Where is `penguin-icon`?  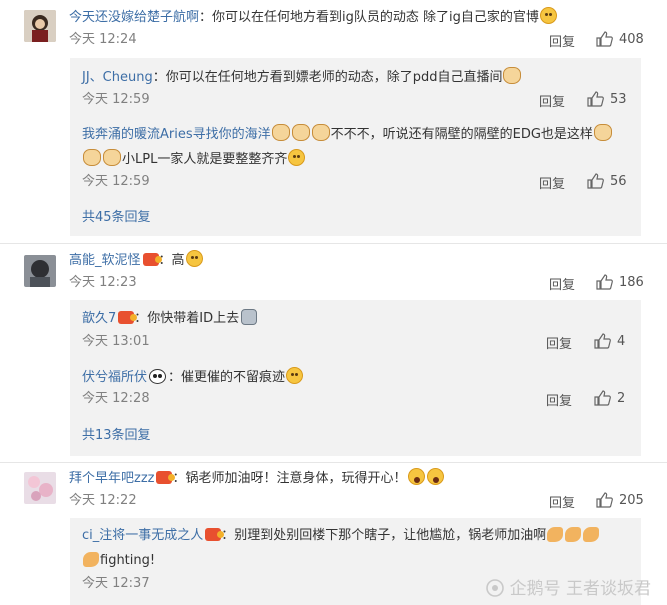 penguin-icon is located at coordinates (495, 588).